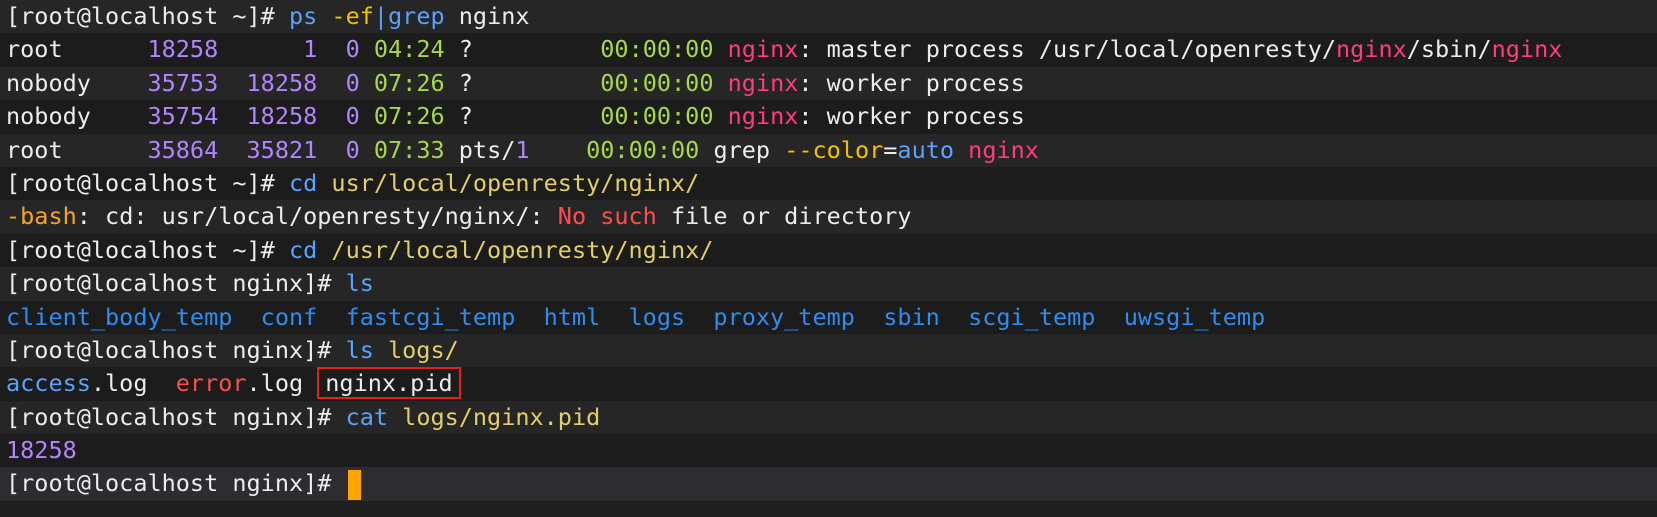 This screenshot has width=1657, height=517. Describe the element at coordinates (834, 149) in the screenshot. I see `terminal-text: --color` at that location.